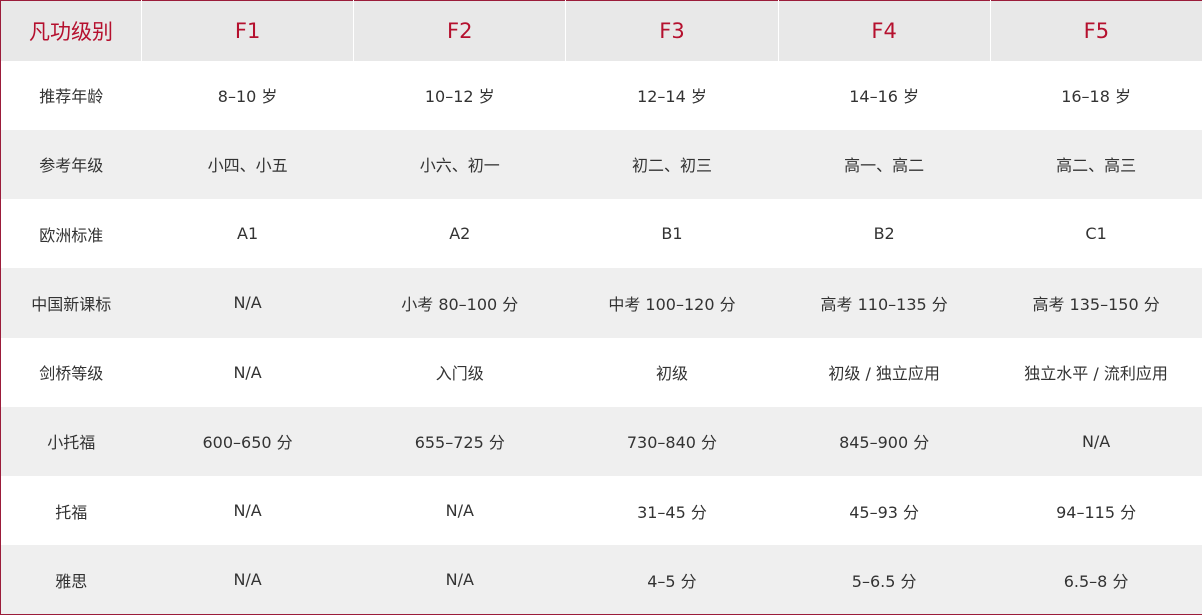 This screenshot has width=1202, height=615. I want to click on row-label: 欧洲标准, so click(71, 234).